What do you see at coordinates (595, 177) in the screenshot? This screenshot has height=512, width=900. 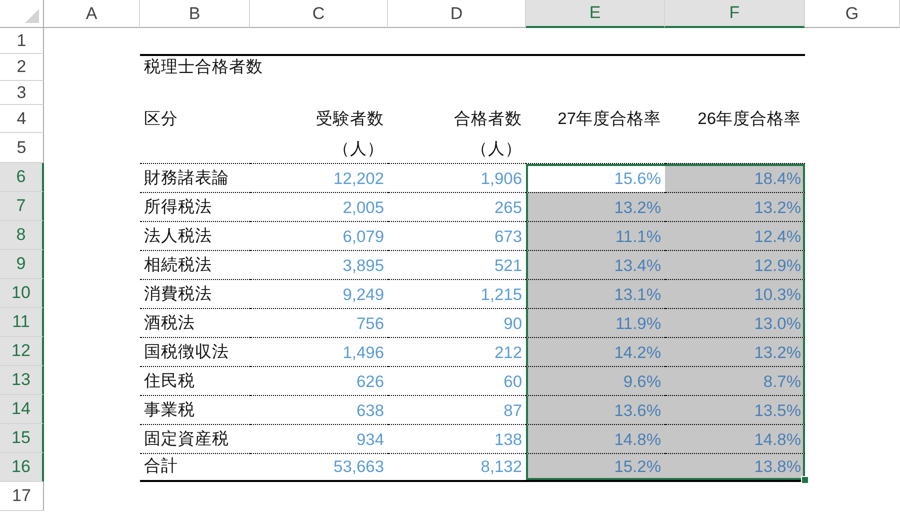 I see `table-cell: 15.6%` at bounding box center [595, 177].